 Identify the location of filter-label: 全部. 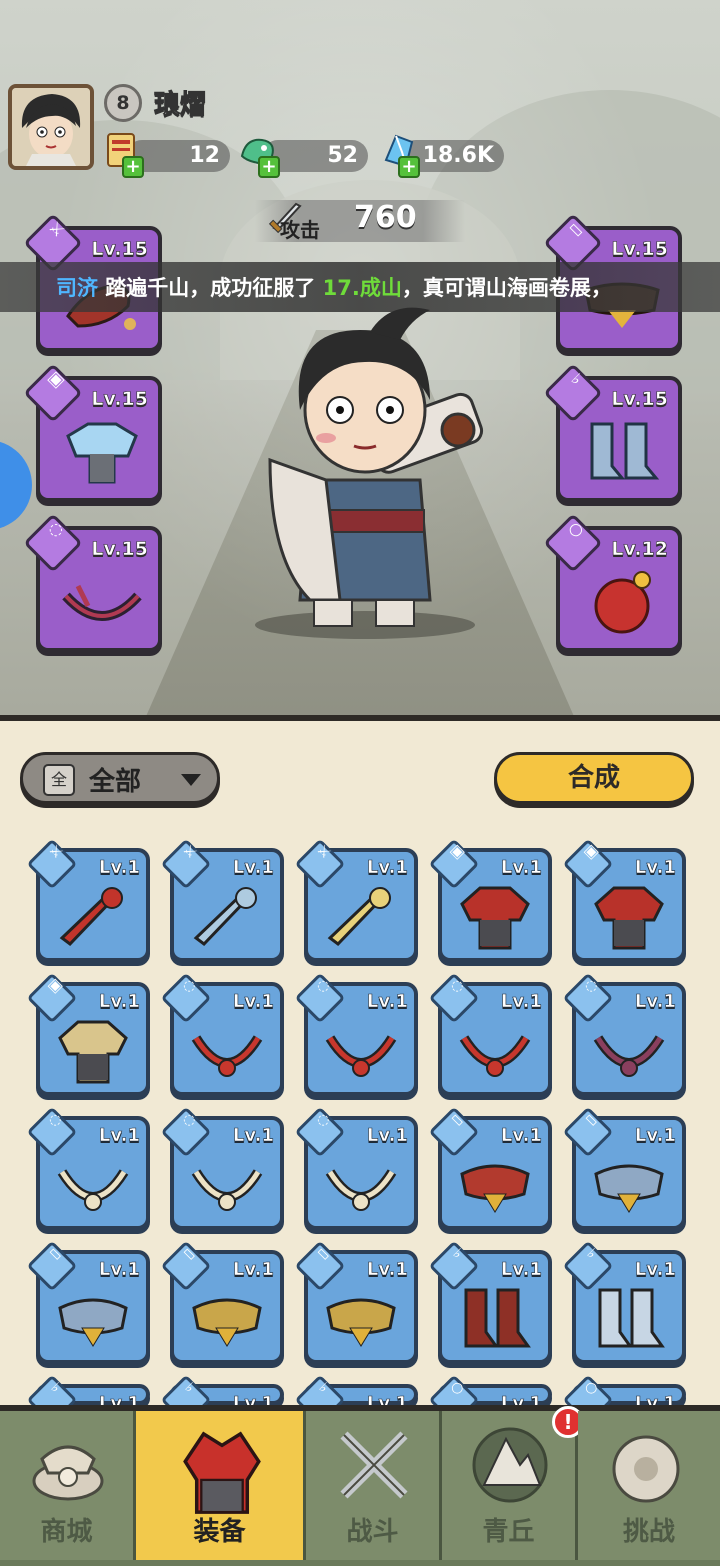
(115, 782).